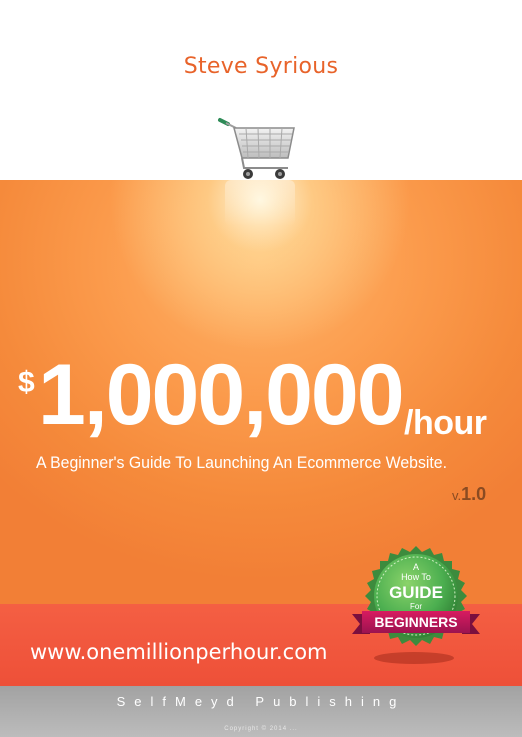  What do you see at coordinates (457, 495) in the screenshot?
I see `version-prefix: v.` at bounding box center [457, 495].